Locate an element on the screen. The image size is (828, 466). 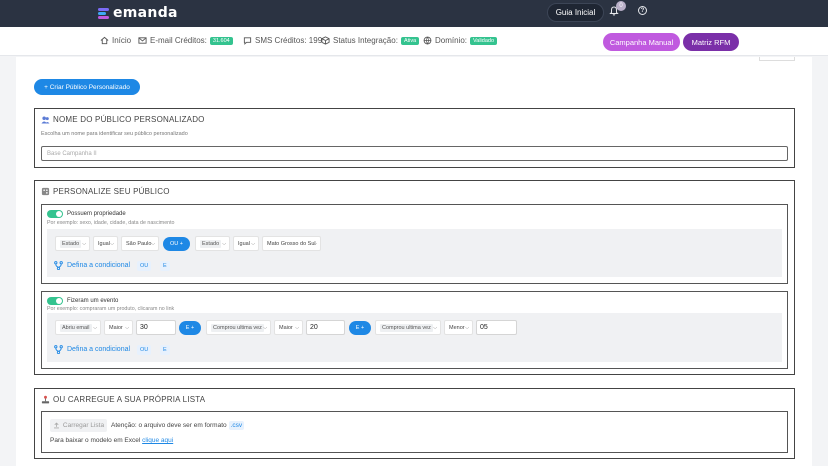
property-operator-value-2: Igual is located at coordinates (244, 243).